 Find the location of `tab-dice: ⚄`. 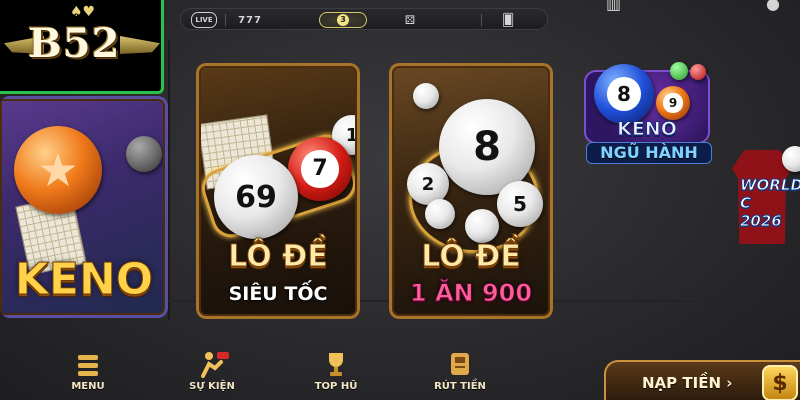

tab-dice: ⚄ is located at coordinates (410, 20).